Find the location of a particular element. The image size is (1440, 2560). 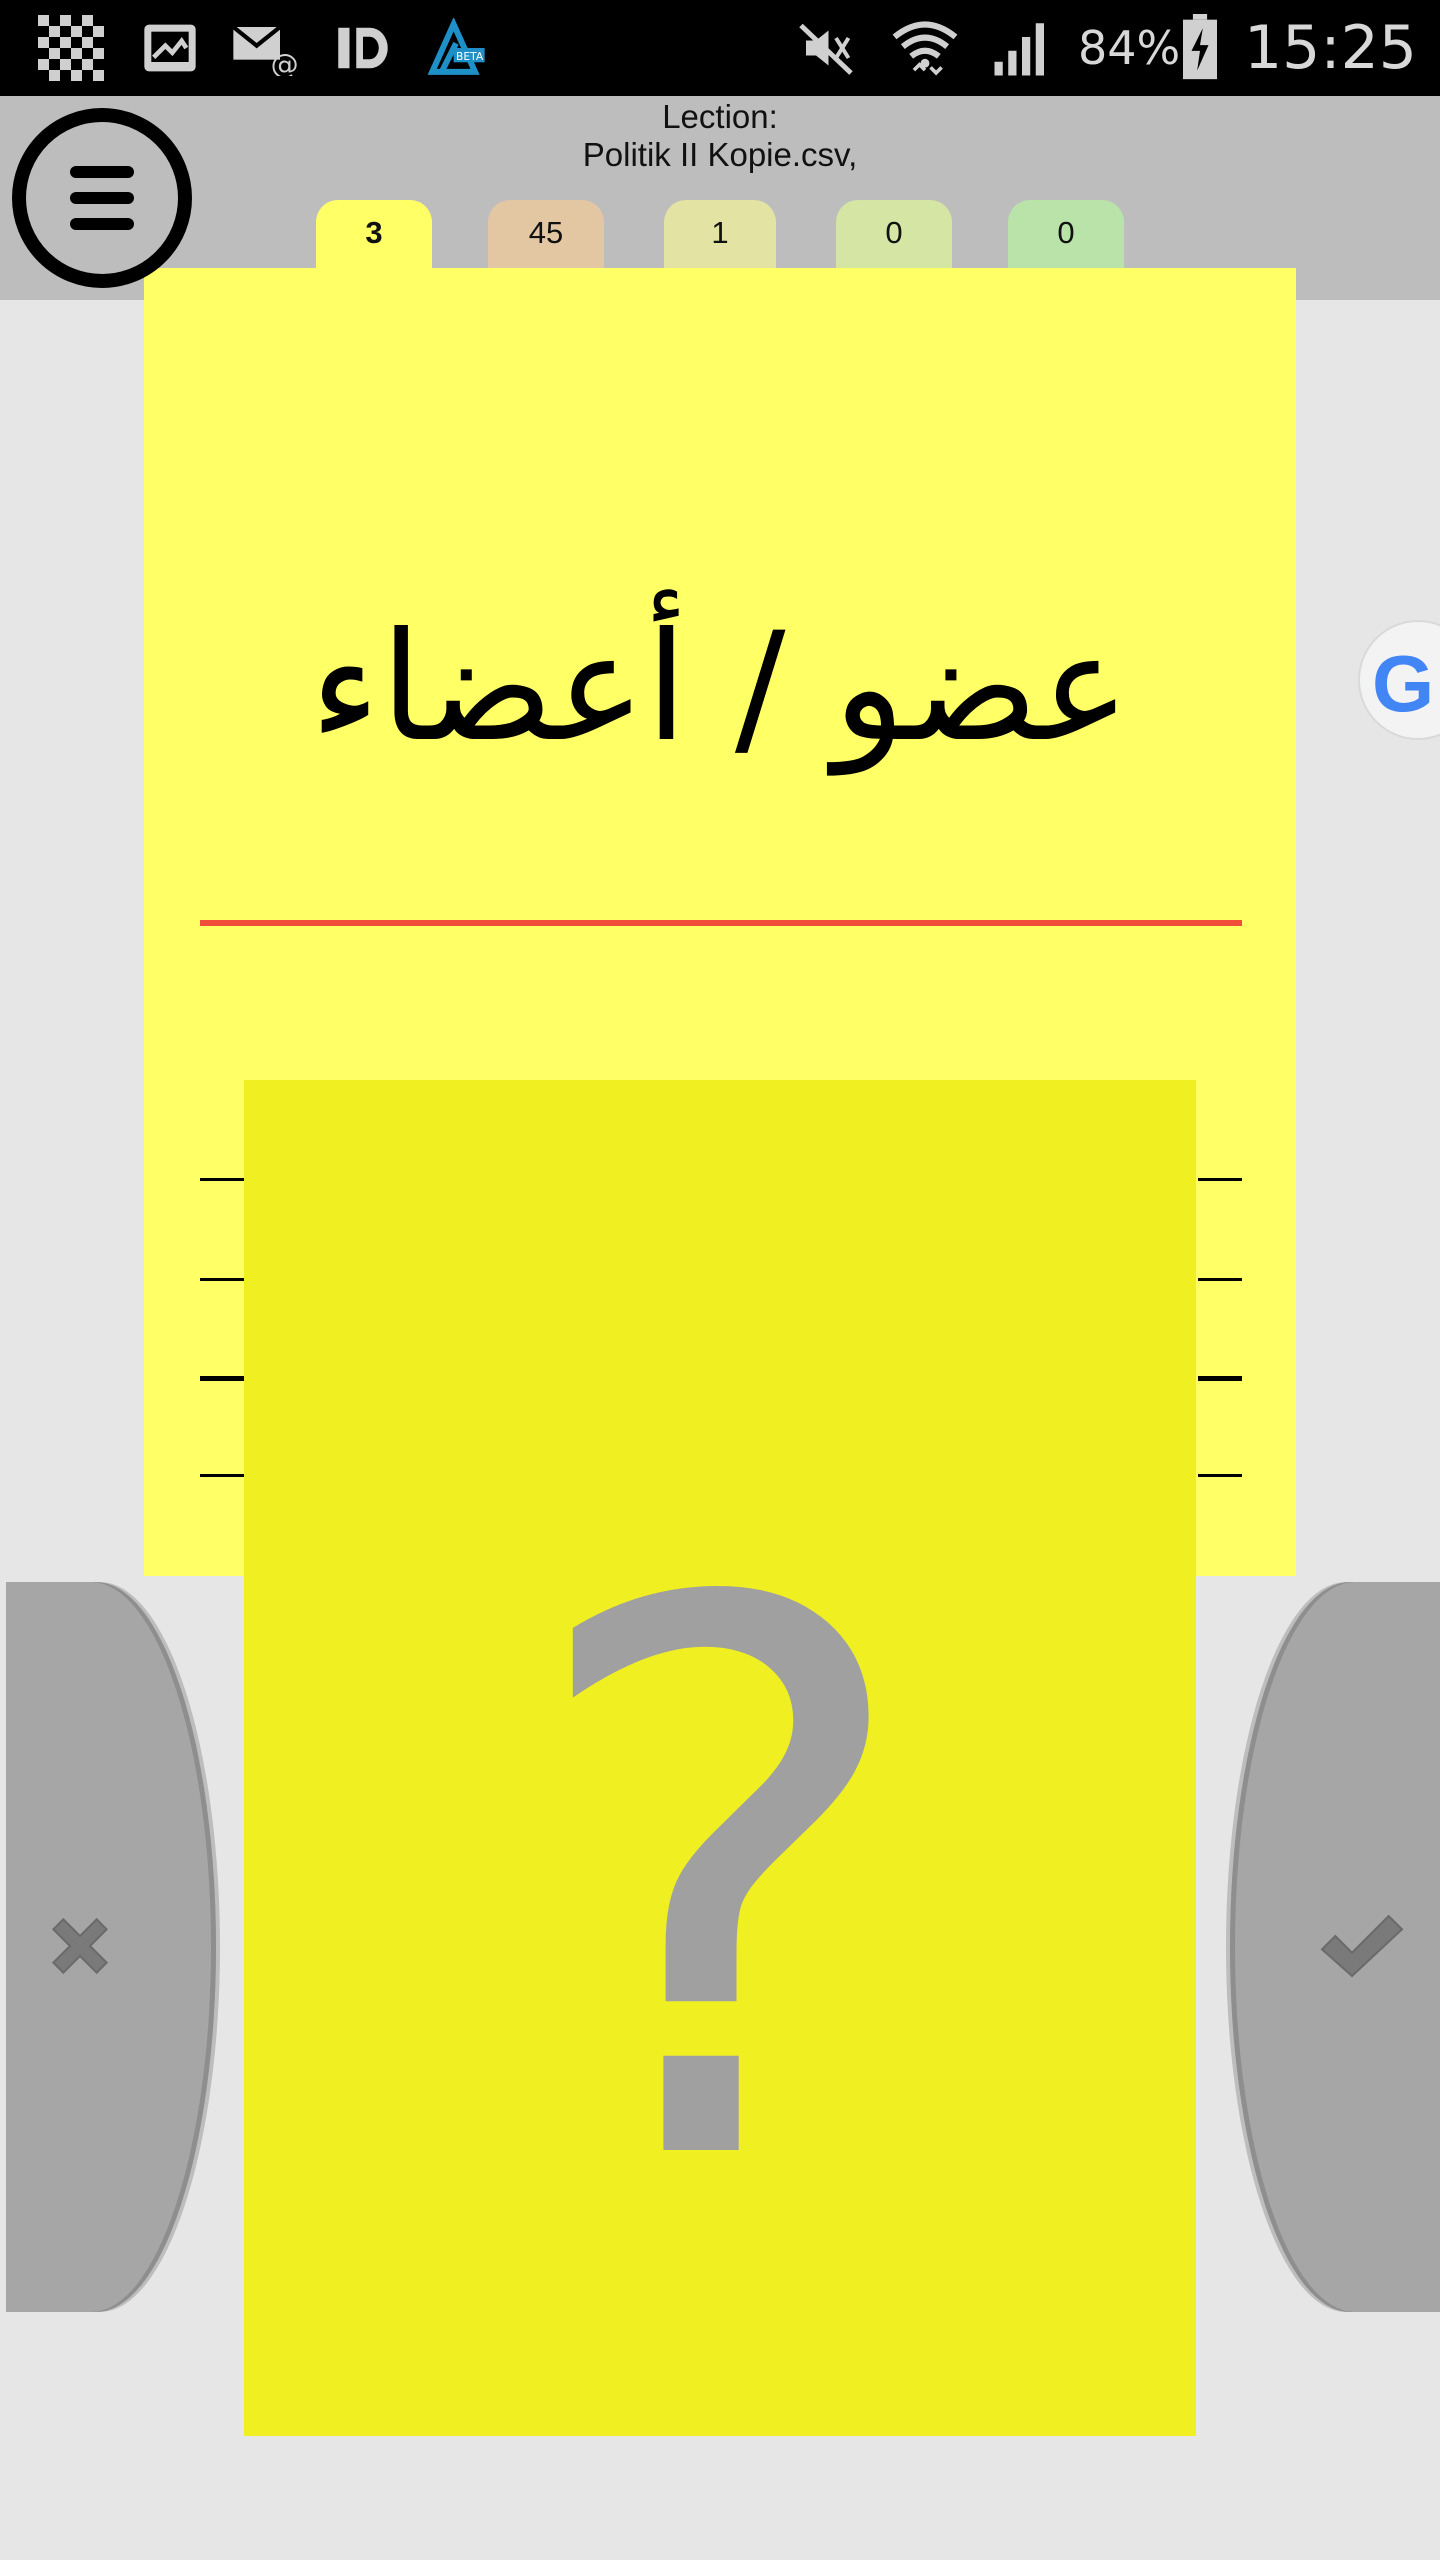

box-tab-4: 0 is located at coordinates (894, 235).